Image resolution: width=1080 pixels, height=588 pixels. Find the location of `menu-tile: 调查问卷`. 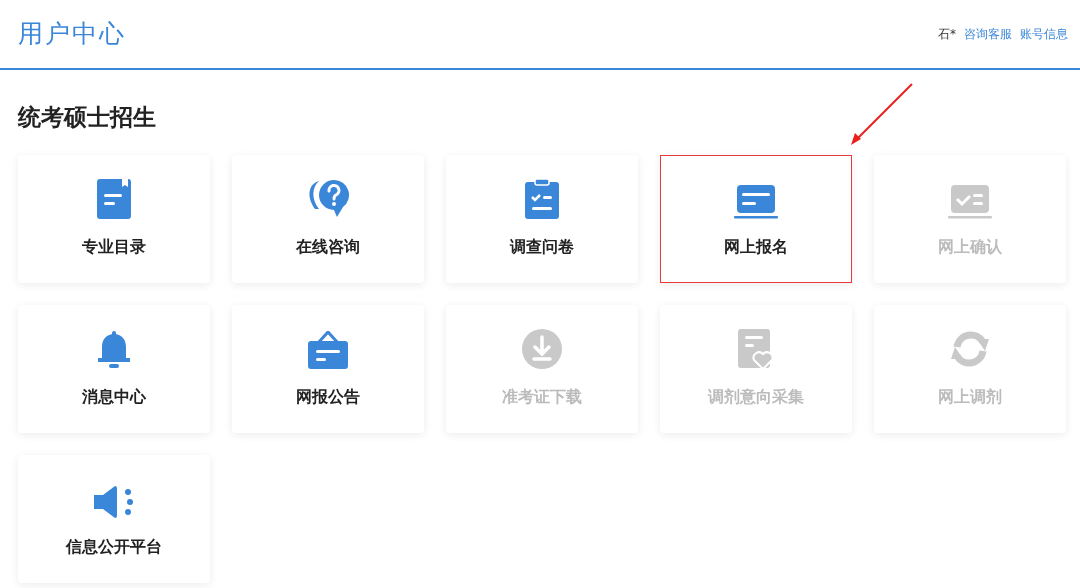

menu-tile: 调查问卷 is located at coordinates (542, 218).